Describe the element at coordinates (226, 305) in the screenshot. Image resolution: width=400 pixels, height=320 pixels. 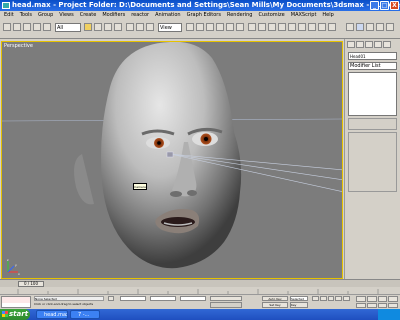
I see `add-time-tag` at that location.